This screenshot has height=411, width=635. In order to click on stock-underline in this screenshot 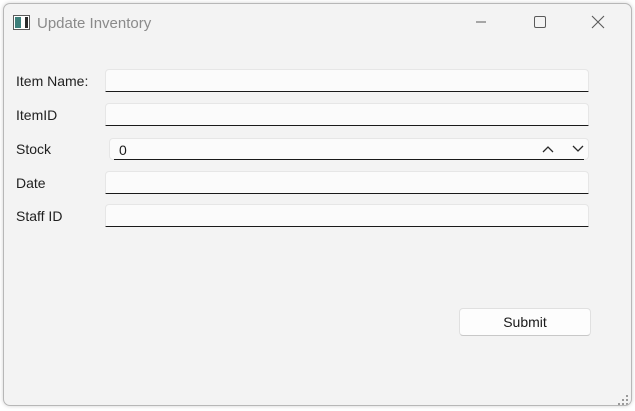, I will do `click(349, 159)`.